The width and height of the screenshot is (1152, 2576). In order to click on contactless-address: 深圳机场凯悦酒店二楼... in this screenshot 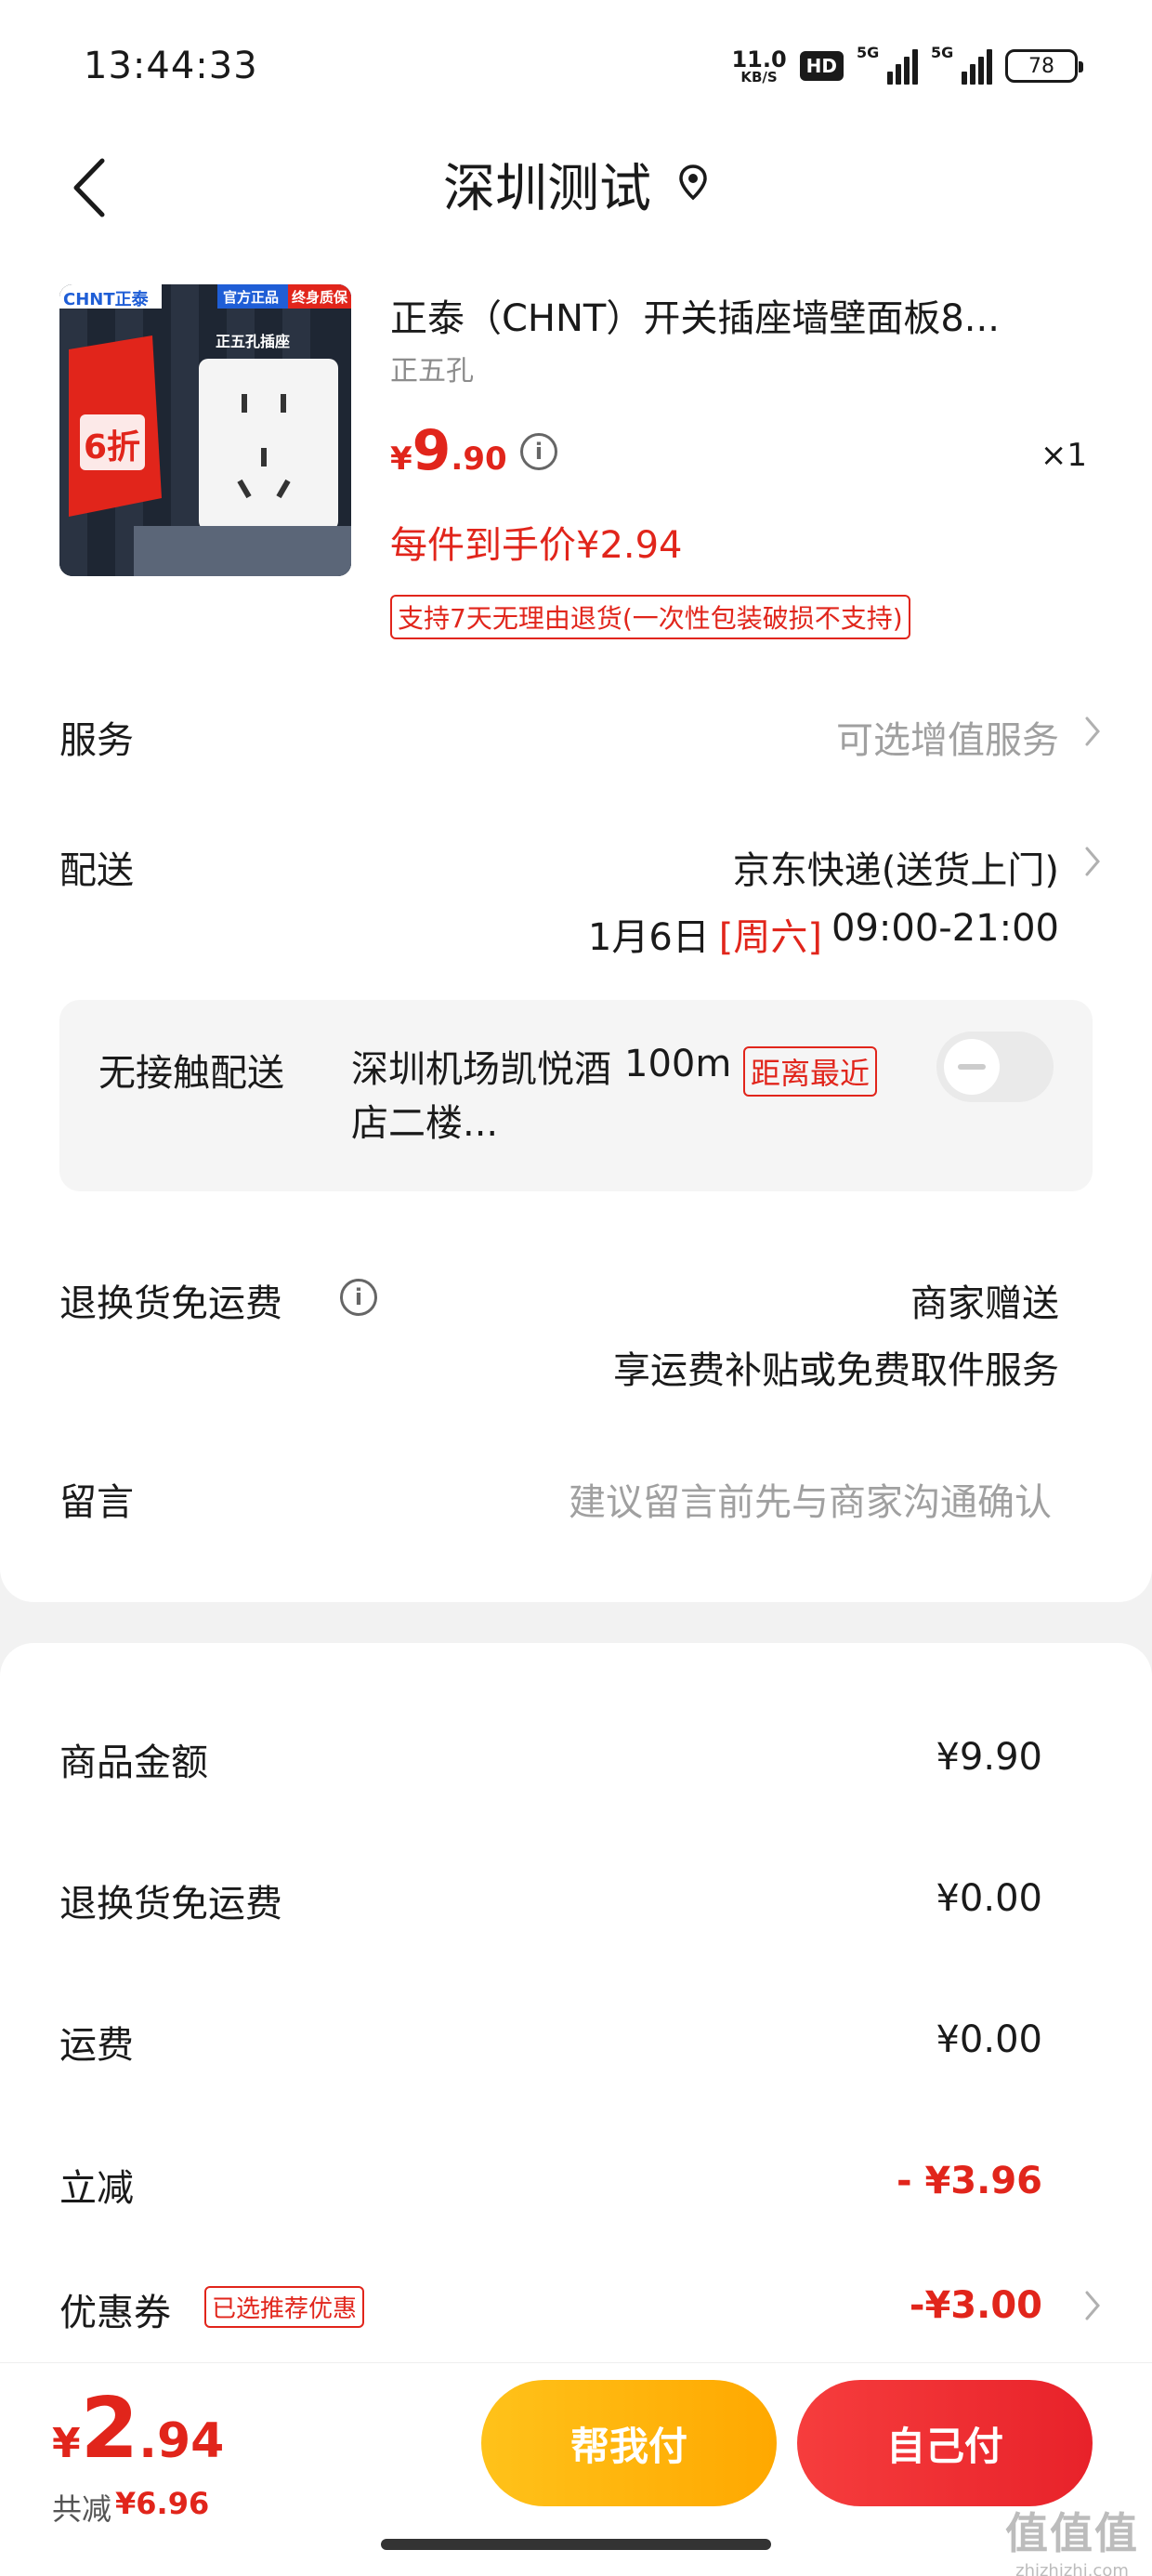, I will do `click(481, 1096)`.